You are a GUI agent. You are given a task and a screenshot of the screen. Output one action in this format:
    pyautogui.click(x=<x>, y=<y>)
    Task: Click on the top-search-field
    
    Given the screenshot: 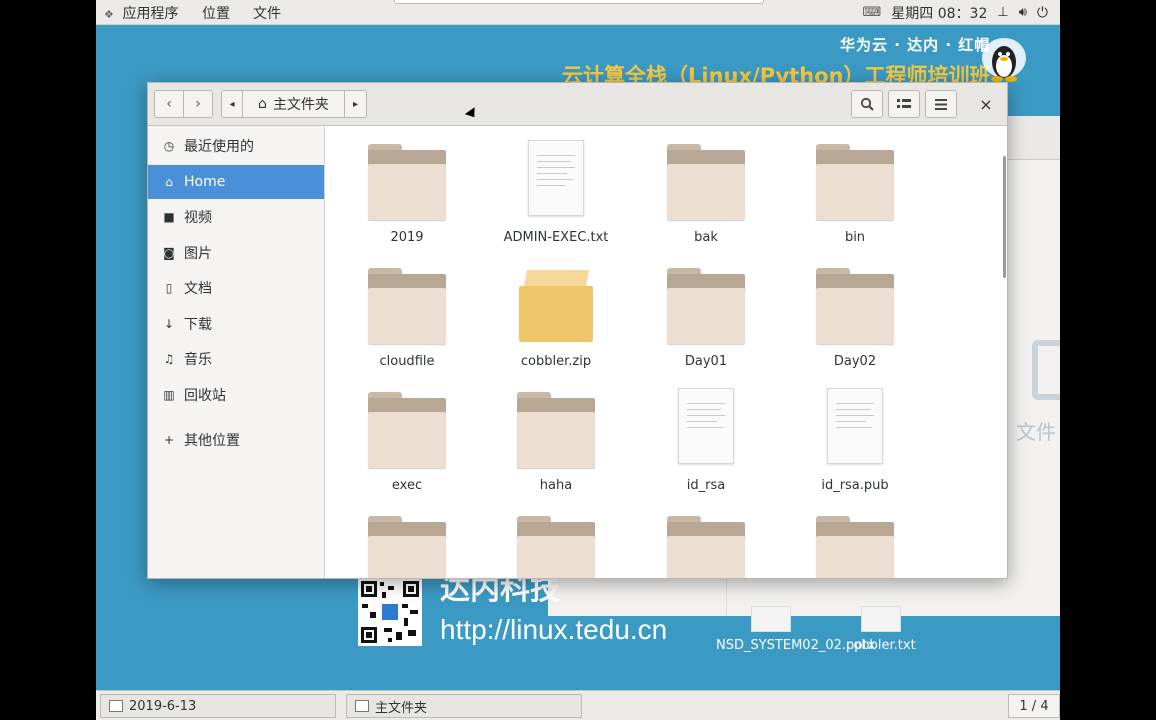 What is the action you would take?
    pyautogui.click(x=579, y=2)
    